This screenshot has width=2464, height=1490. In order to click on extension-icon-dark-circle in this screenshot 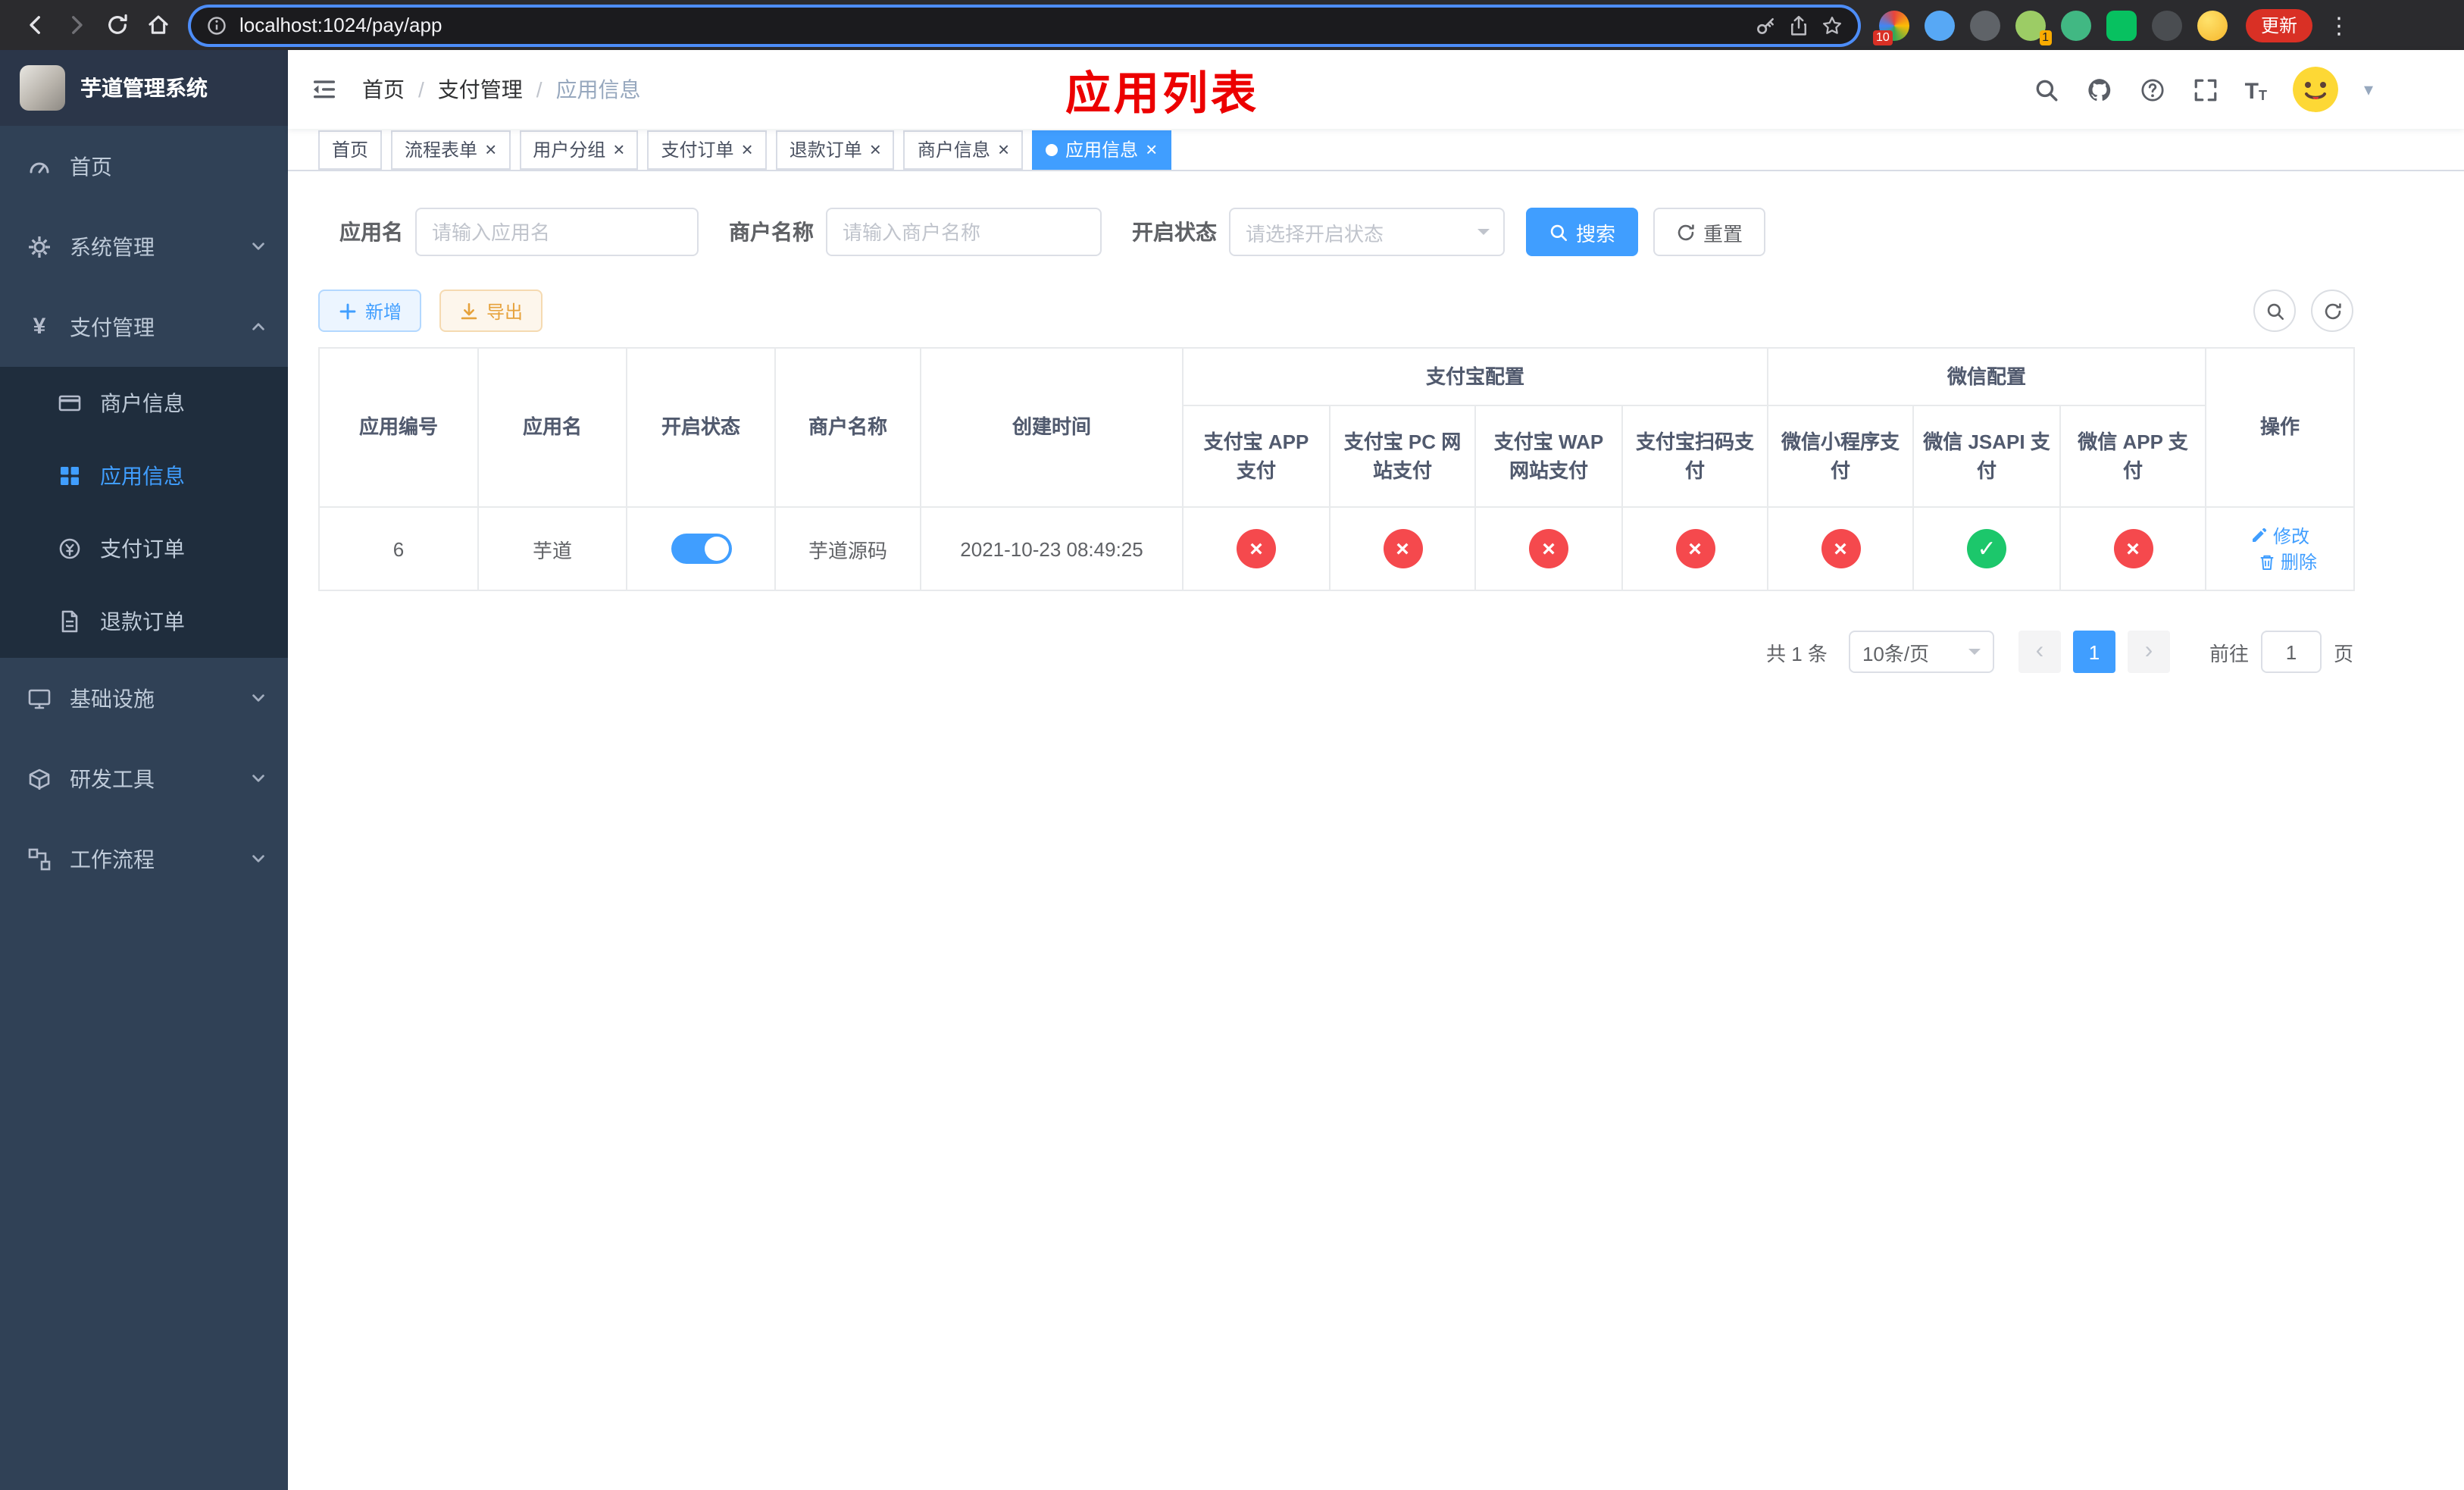, I will do `click(1985, 25)`.